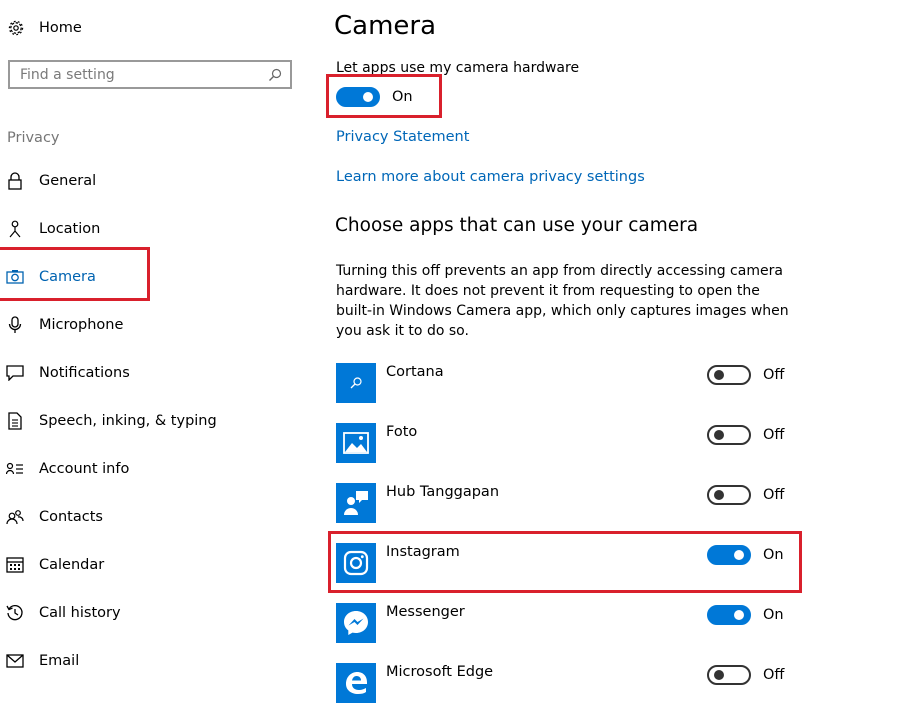 Image resolution: width=903 pixels, height=703 pixels. I want to click on calendar-icon, so click(15, 565).